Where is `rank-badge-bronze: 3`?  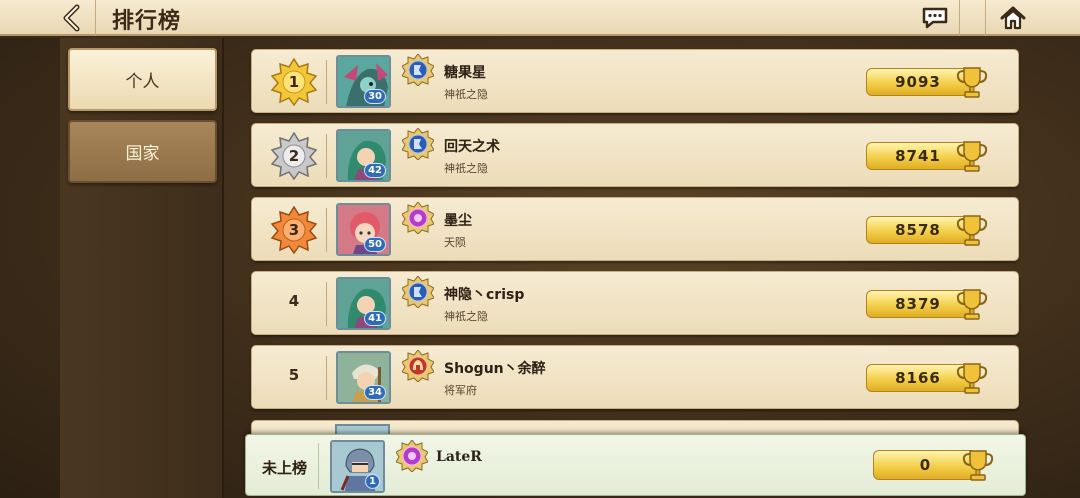 rank-badge-bronze: 3 is located at coordinates (294, 230).